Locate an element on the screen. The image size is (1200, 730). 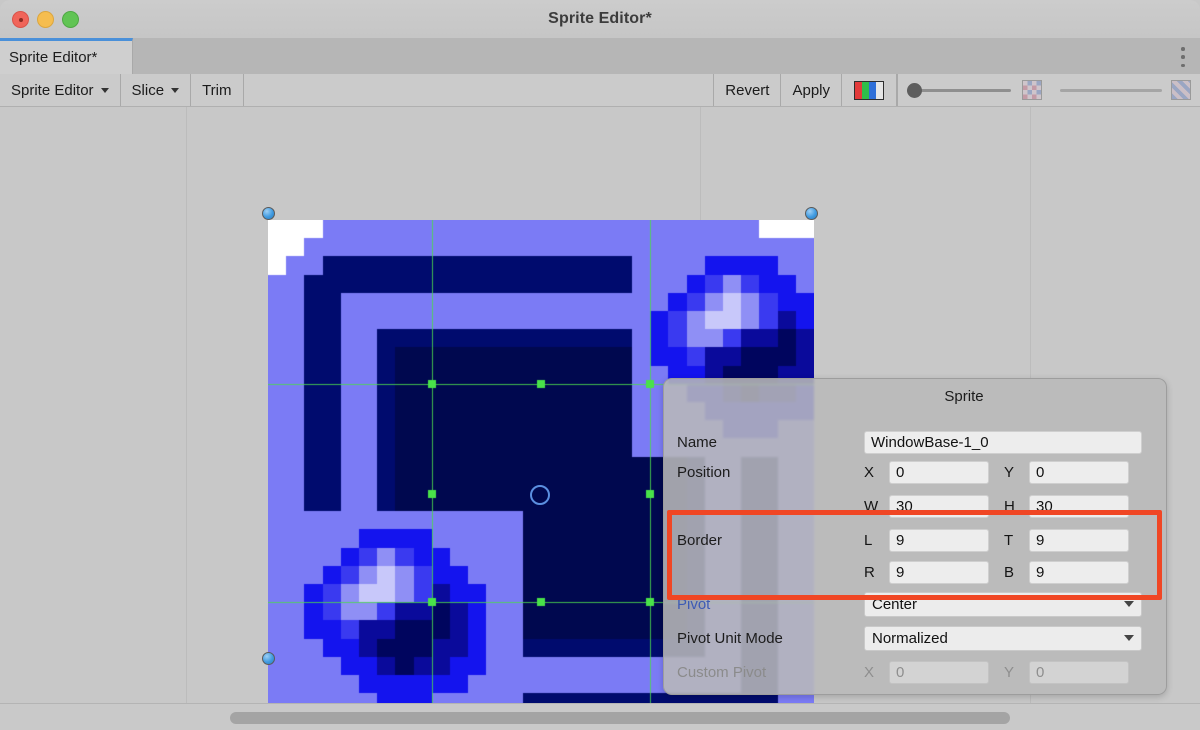
window-titlebar: Sprite Editor* is located at coordinates (600, 19).